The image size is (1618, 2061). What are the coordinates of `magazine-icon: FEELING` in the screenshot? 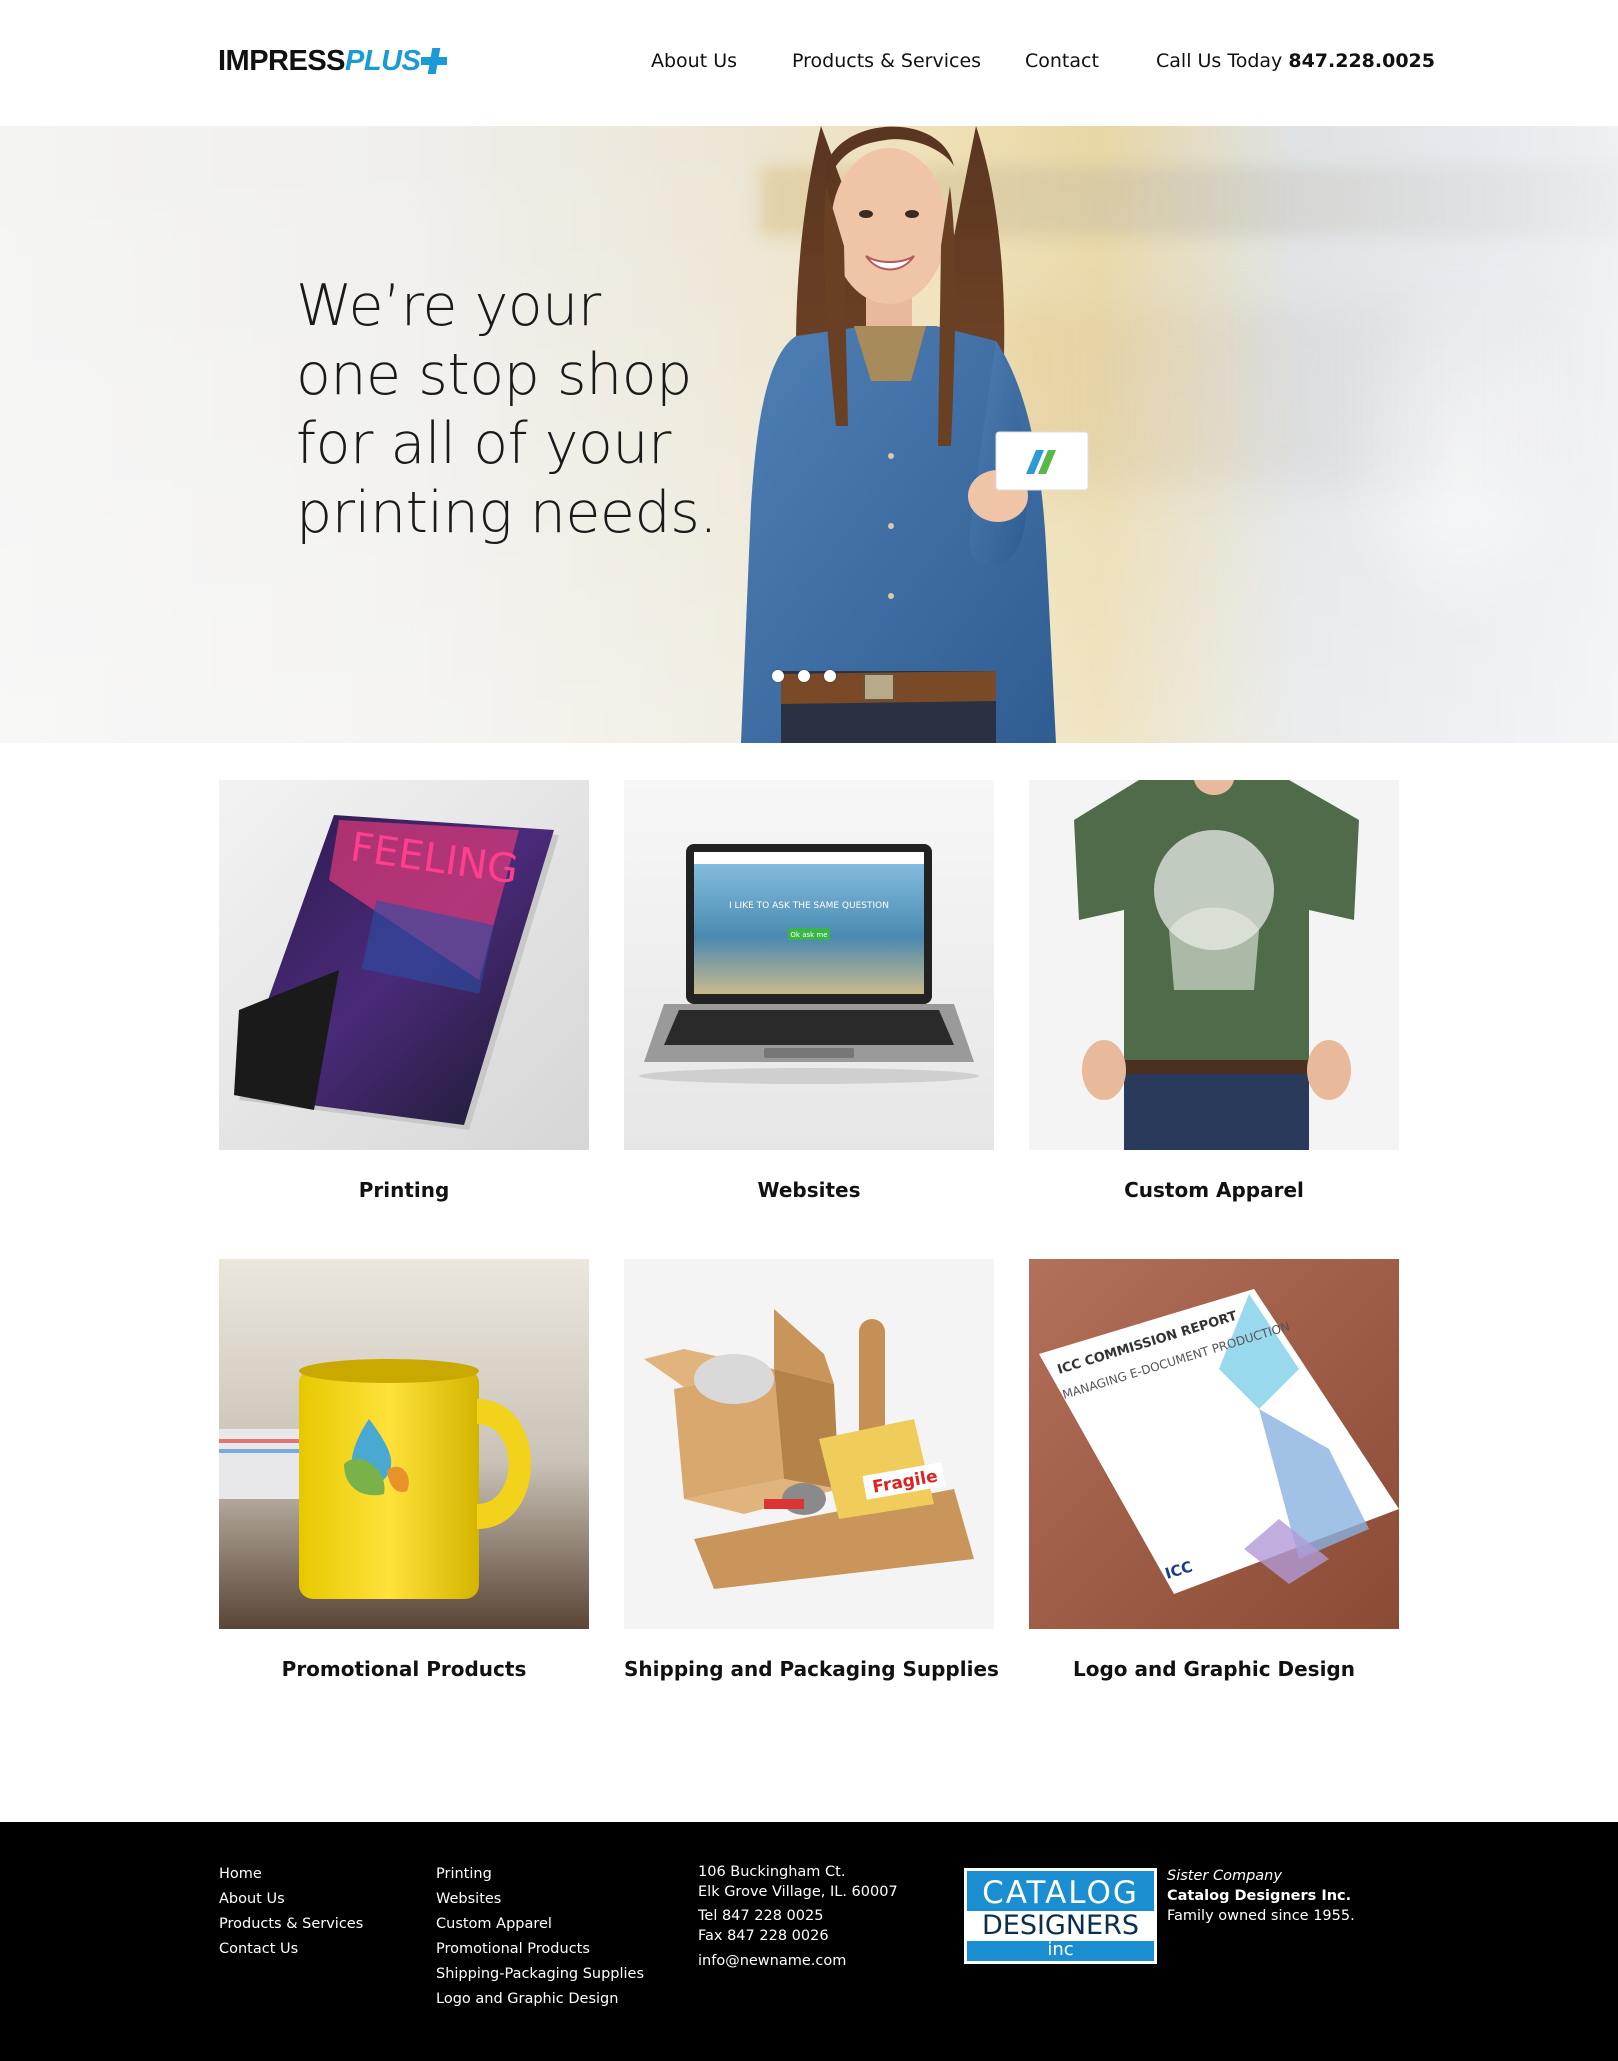 It's located at (404, 965).